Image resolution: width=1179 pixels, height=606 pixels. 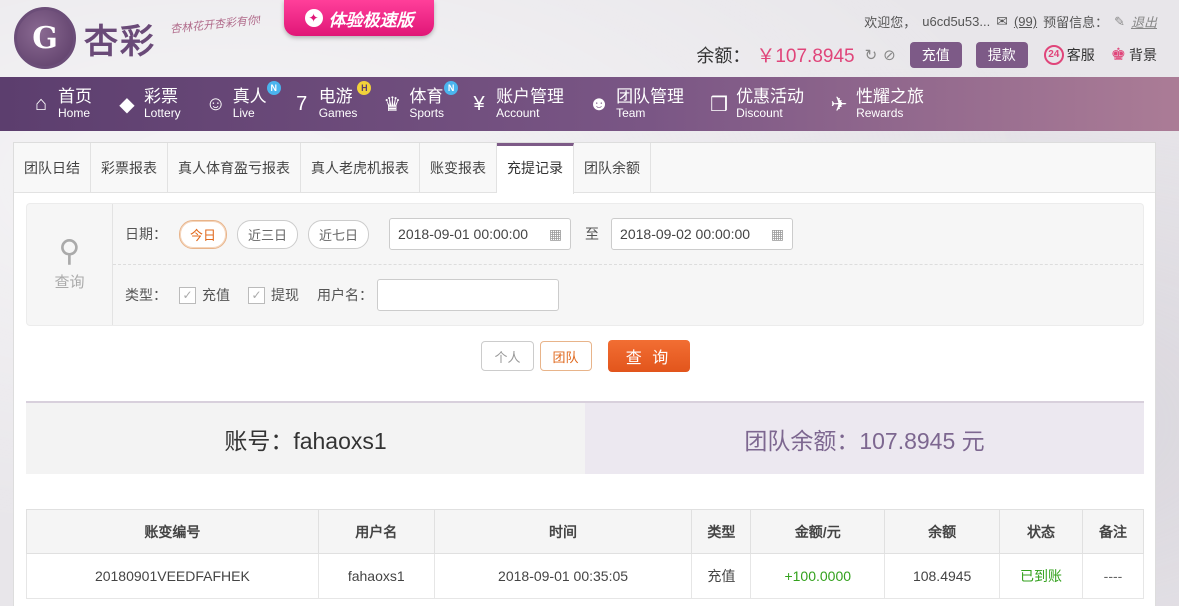 I want to click on nav-label-en: Team, so click(x=631, y=112).